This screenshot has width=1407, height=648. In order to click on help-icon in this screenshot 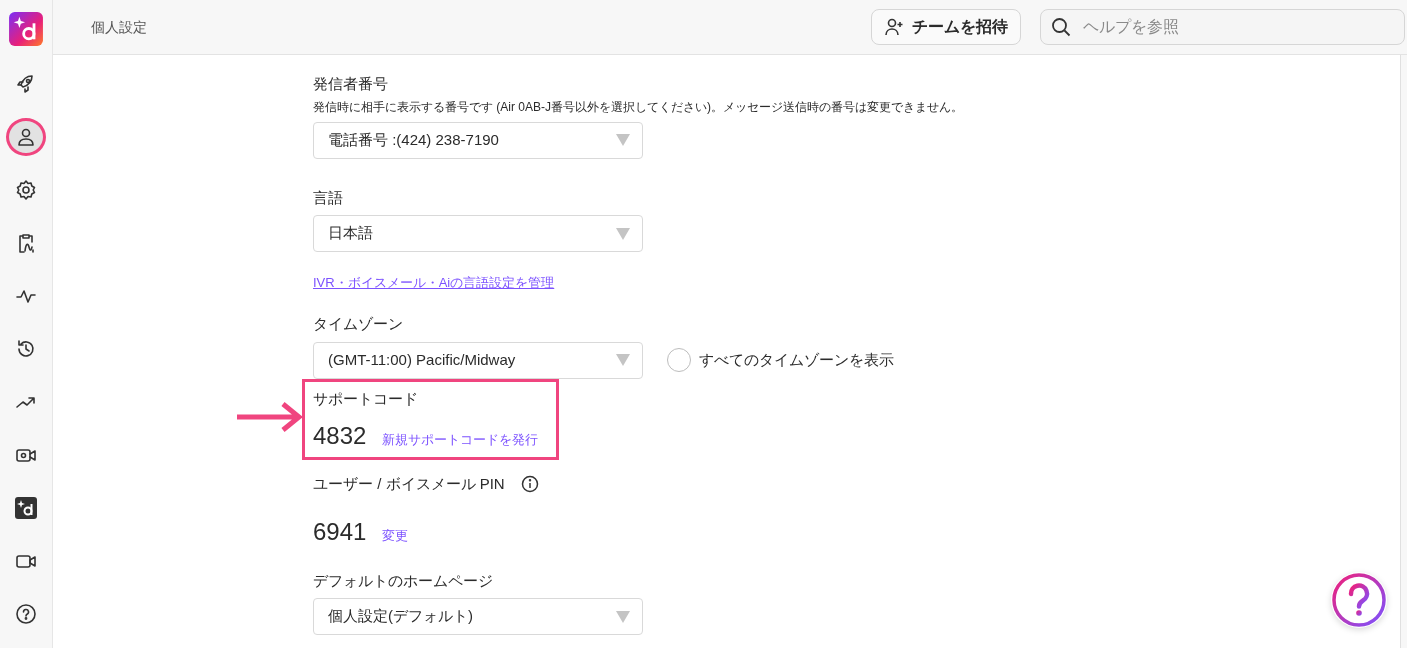, I will do `click(26, 614)`.